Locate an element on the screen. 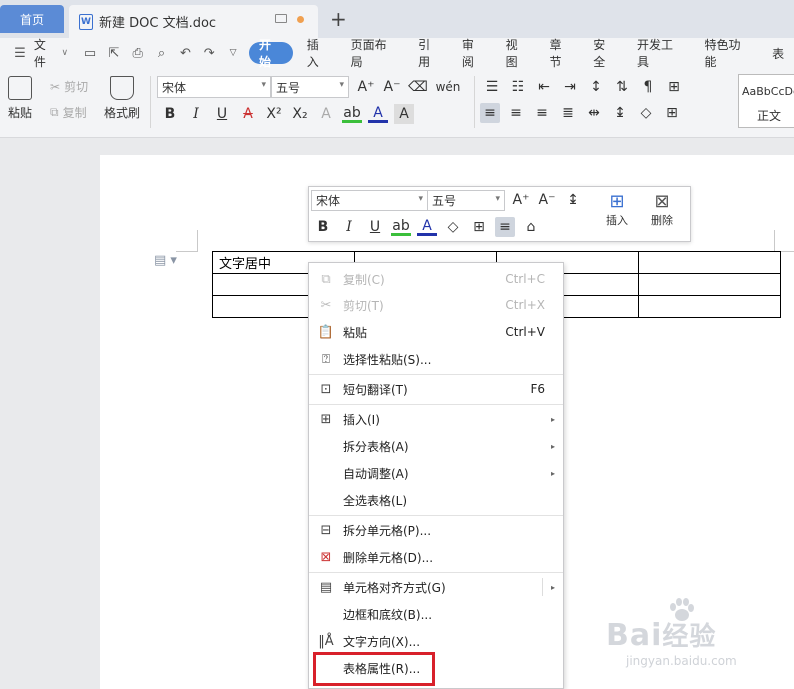  text-direction-icon: ↕ is located at coordinates (596, 87).